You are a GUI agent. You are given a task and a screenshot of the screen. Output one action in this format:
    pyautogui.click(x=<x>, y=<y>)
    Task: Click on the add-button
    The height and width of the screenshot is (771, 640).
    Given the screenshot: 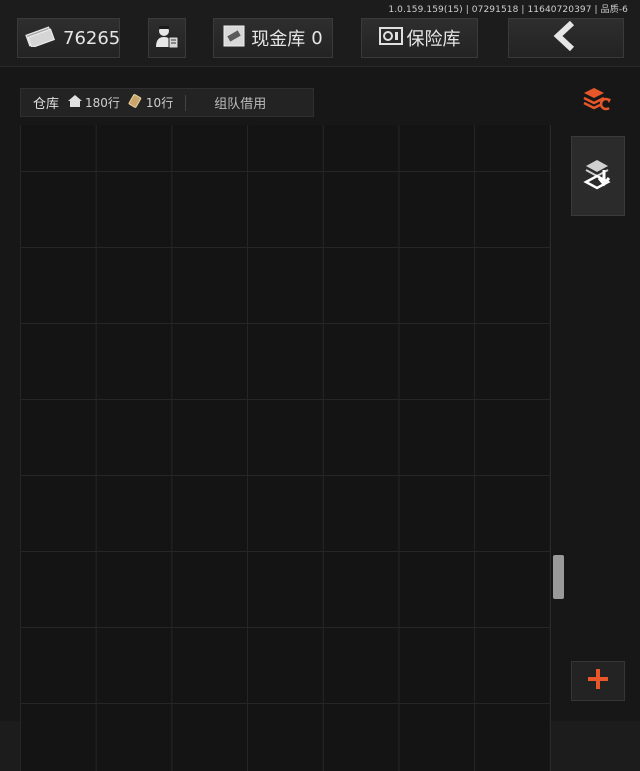 What is the action you would take?
    pyautogui.click(x=598, y=681)
    